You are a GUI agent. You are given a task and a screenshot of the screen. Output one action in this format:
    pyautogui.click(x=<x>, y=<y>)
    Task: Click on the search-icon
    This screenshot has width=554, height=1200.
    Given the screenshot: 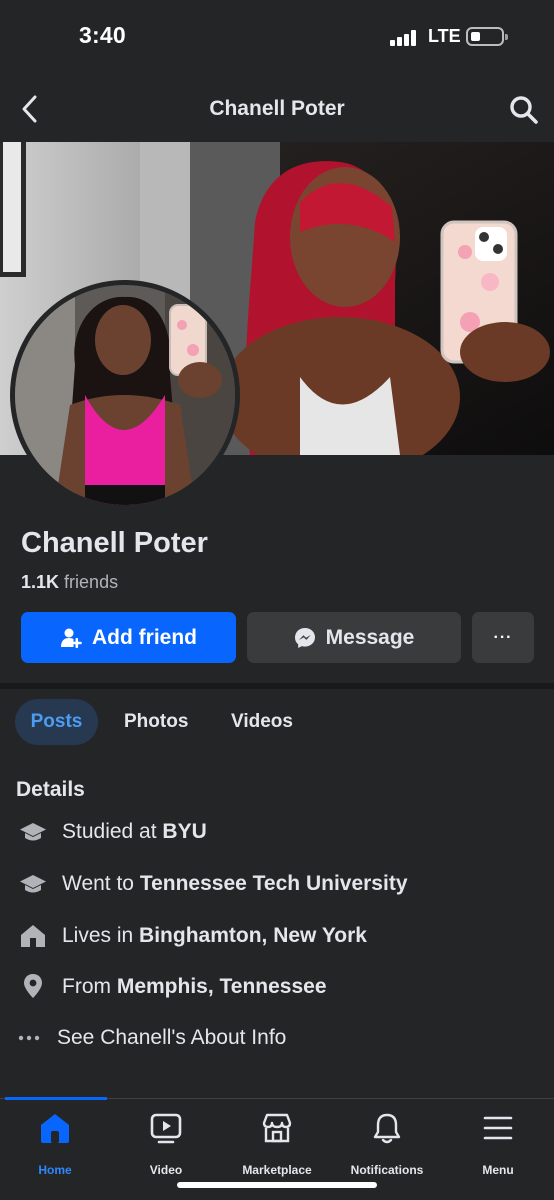 What is the action you would take?
    pyautogui.click(x=524, y=110)
    